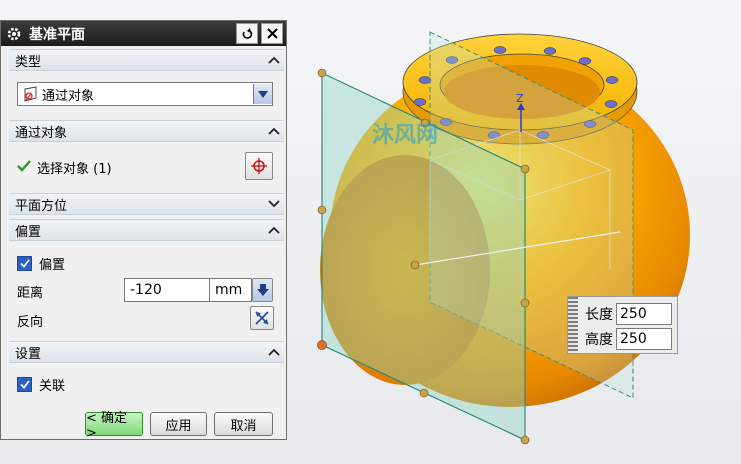  What do you see at coordinates (68, 96) in the screenshot?
I see `type-select-value: 通过对象` at bounding box center [68, 96].